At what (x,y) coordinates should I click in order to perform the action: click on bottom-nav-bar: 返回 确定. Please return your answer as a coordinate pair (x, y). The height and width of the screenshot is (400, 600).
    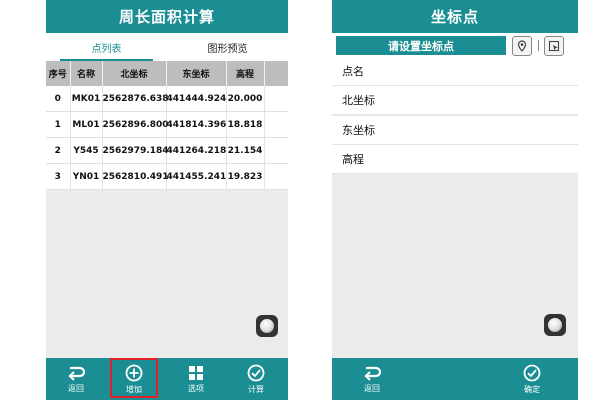
    Looking at the image, I should click on (455, 379).